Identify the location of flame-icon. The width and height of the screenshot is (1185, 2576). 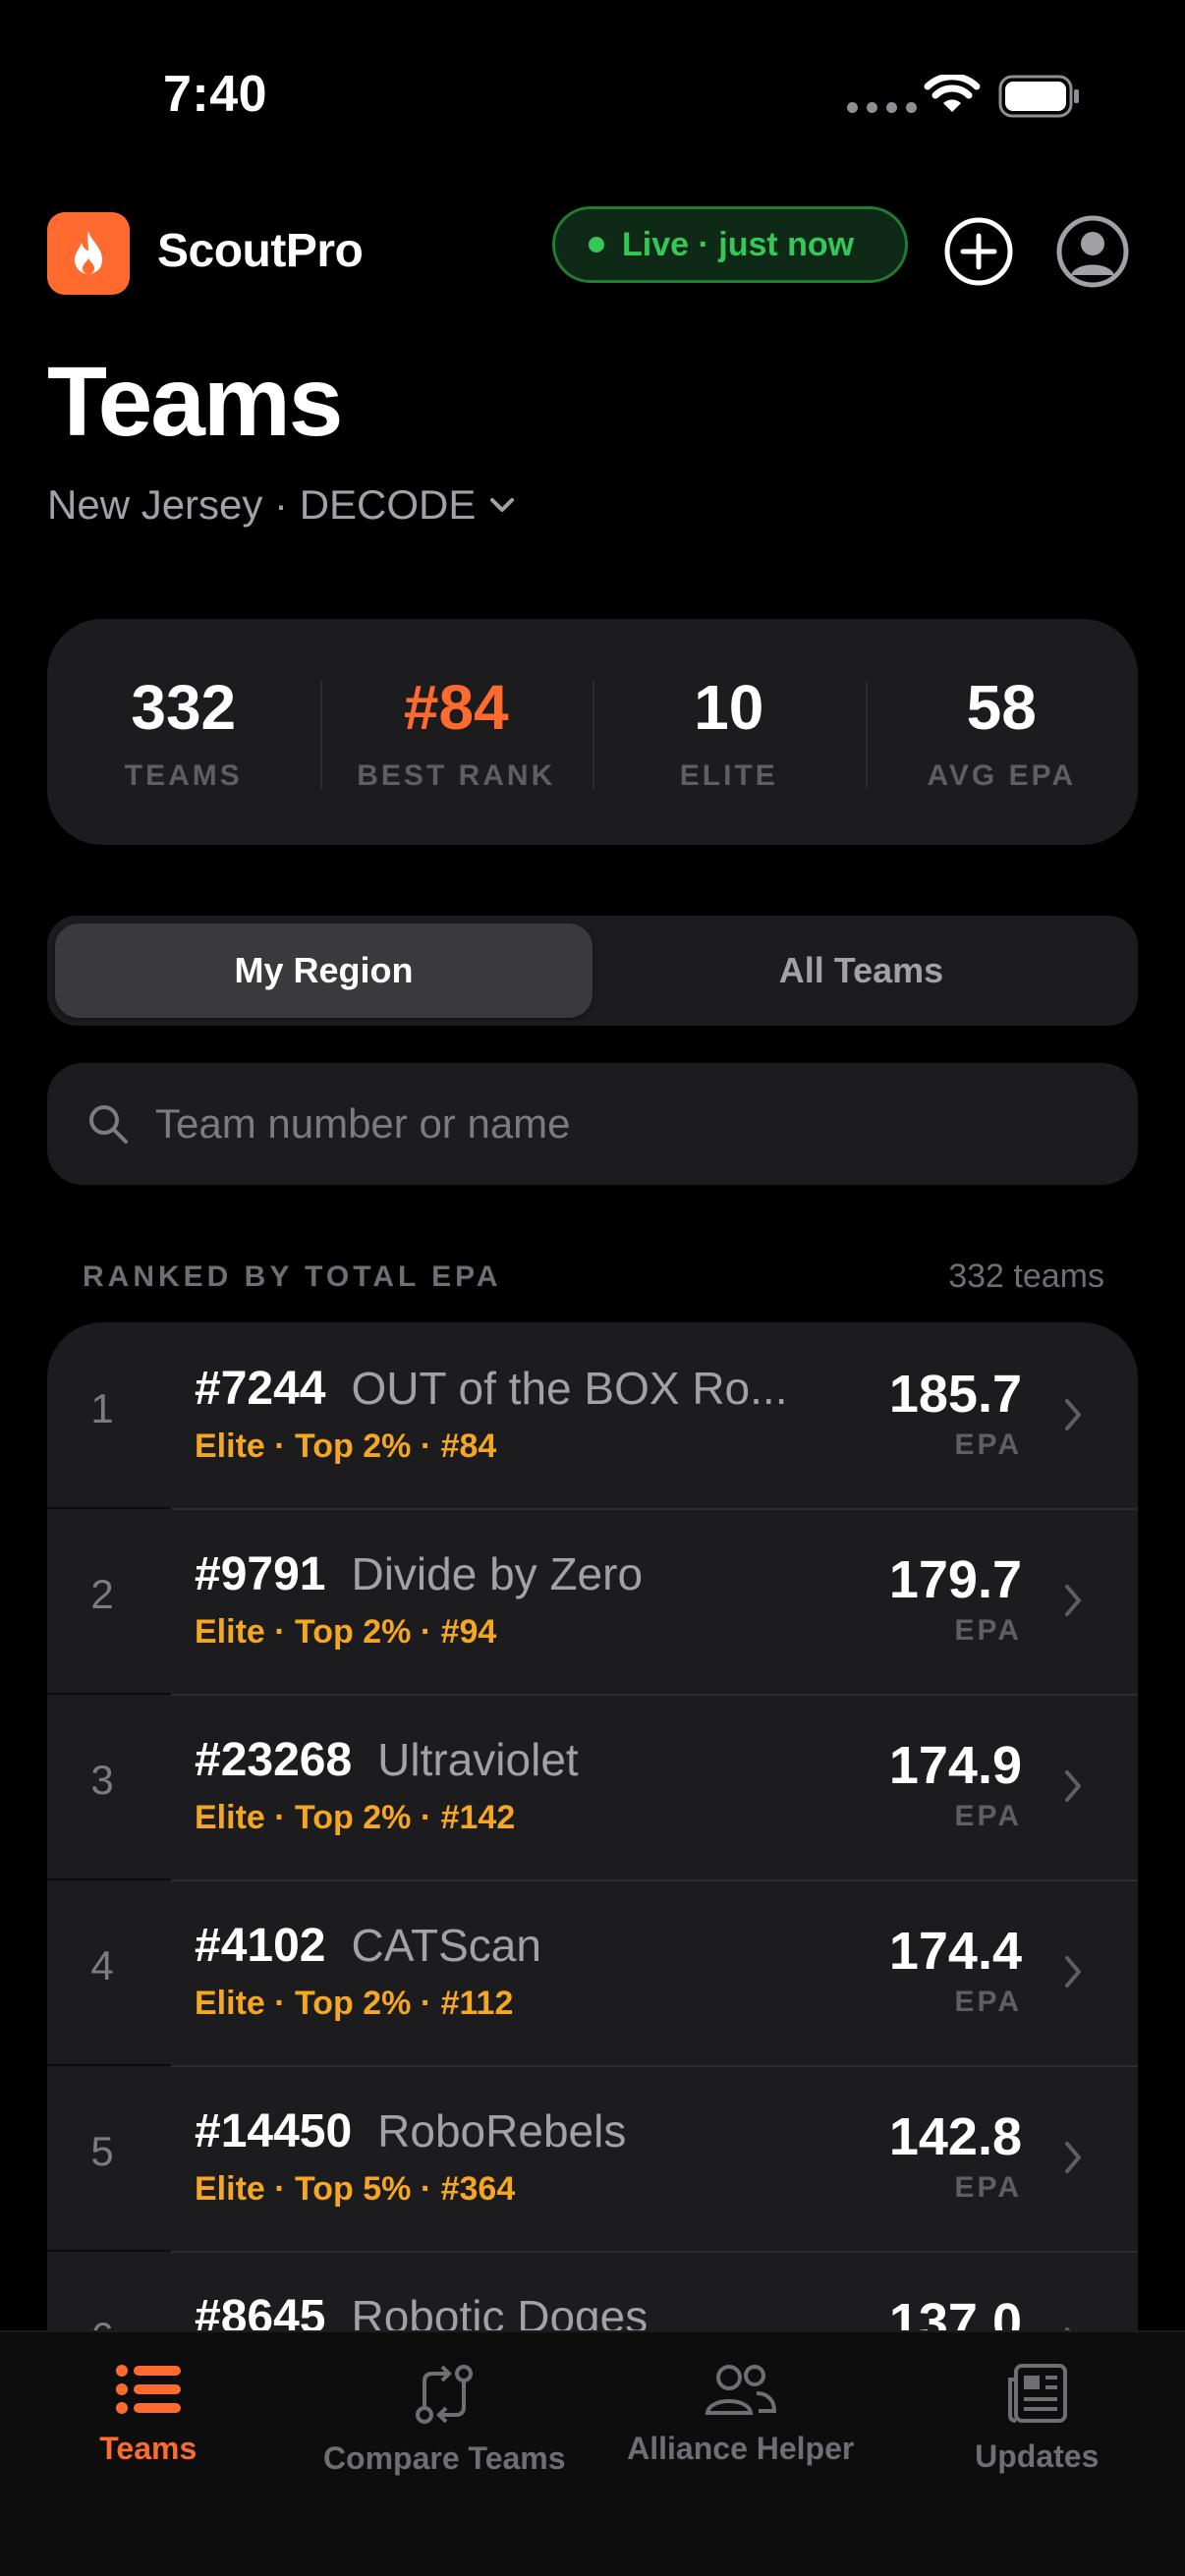
(89, 252).